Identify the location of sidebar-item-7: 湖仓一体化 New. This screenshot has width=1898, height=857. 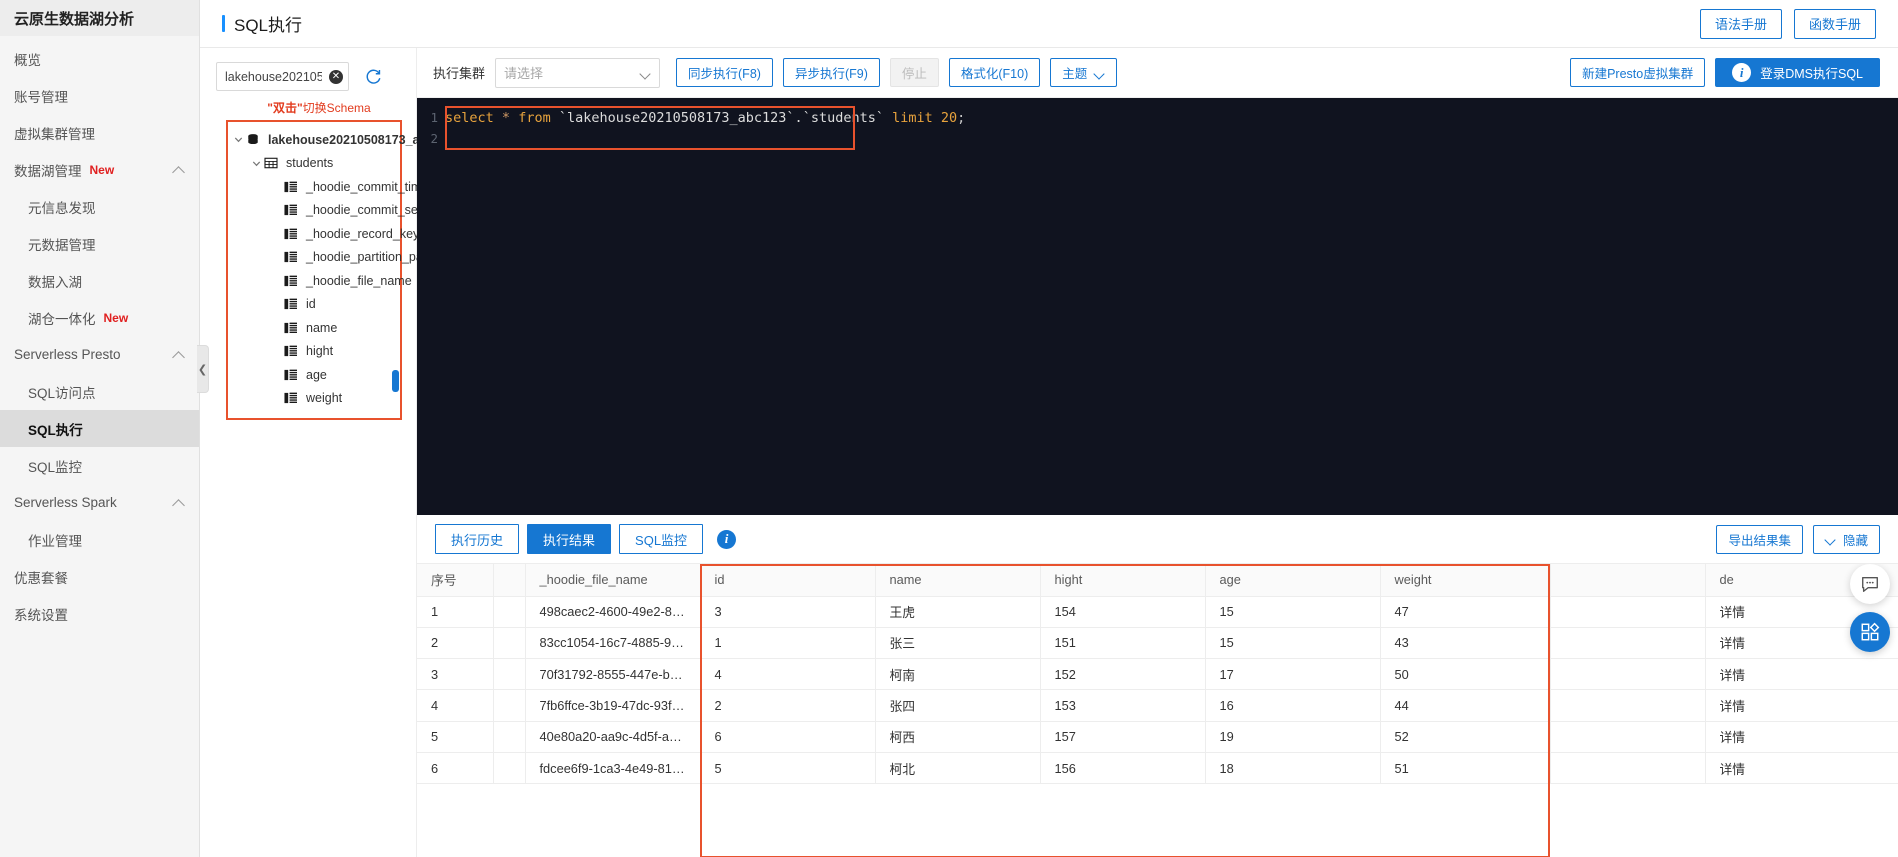
(99, 317).